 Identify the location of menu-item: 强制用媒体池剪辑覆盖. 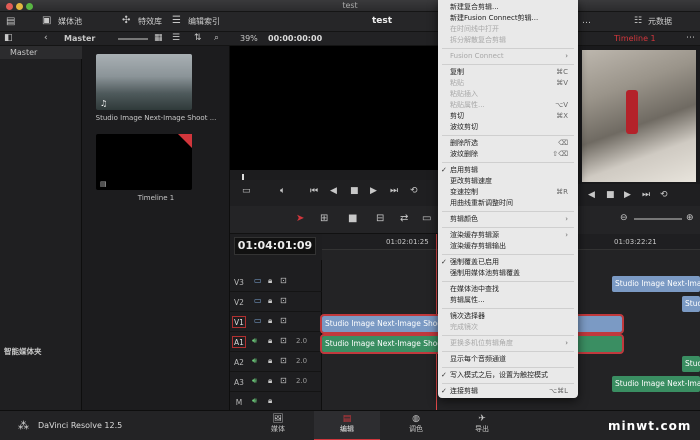
(508, 273).